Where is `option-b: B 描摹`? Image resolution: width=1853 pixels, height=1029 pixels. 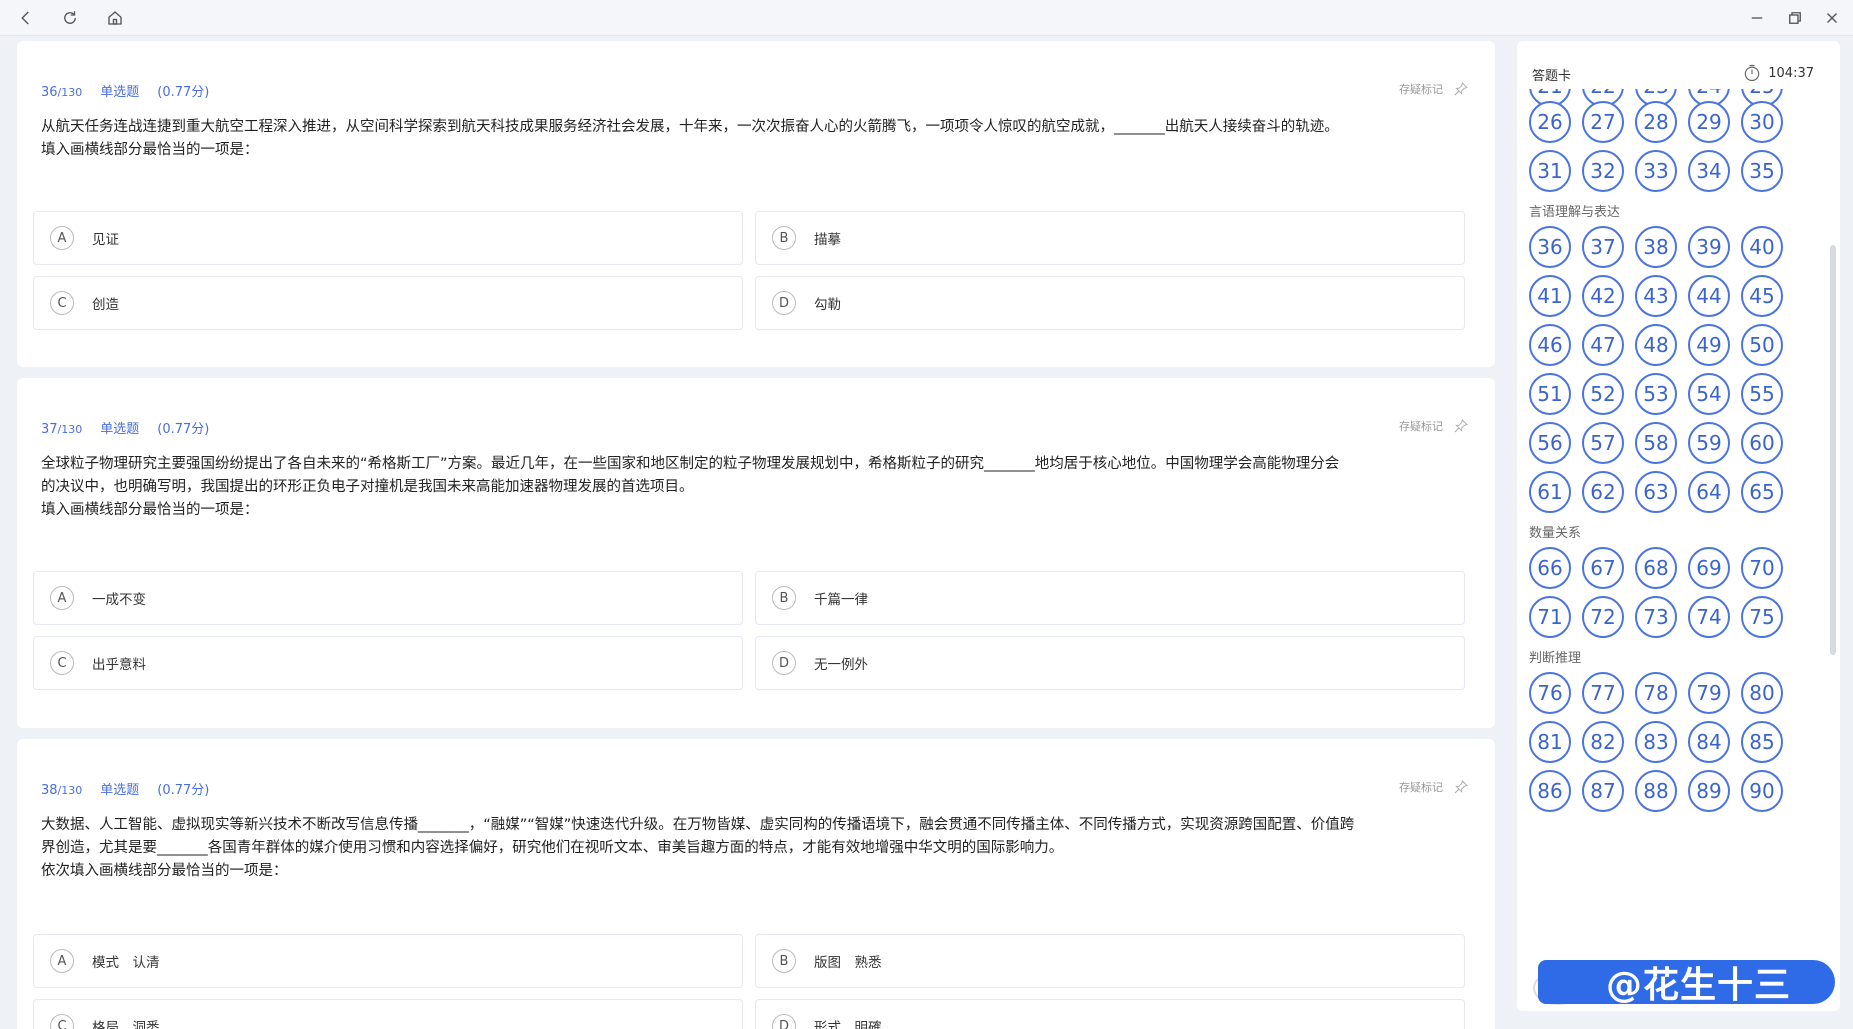
option-b: B 描摹 is located at coordinates (1110, 238).